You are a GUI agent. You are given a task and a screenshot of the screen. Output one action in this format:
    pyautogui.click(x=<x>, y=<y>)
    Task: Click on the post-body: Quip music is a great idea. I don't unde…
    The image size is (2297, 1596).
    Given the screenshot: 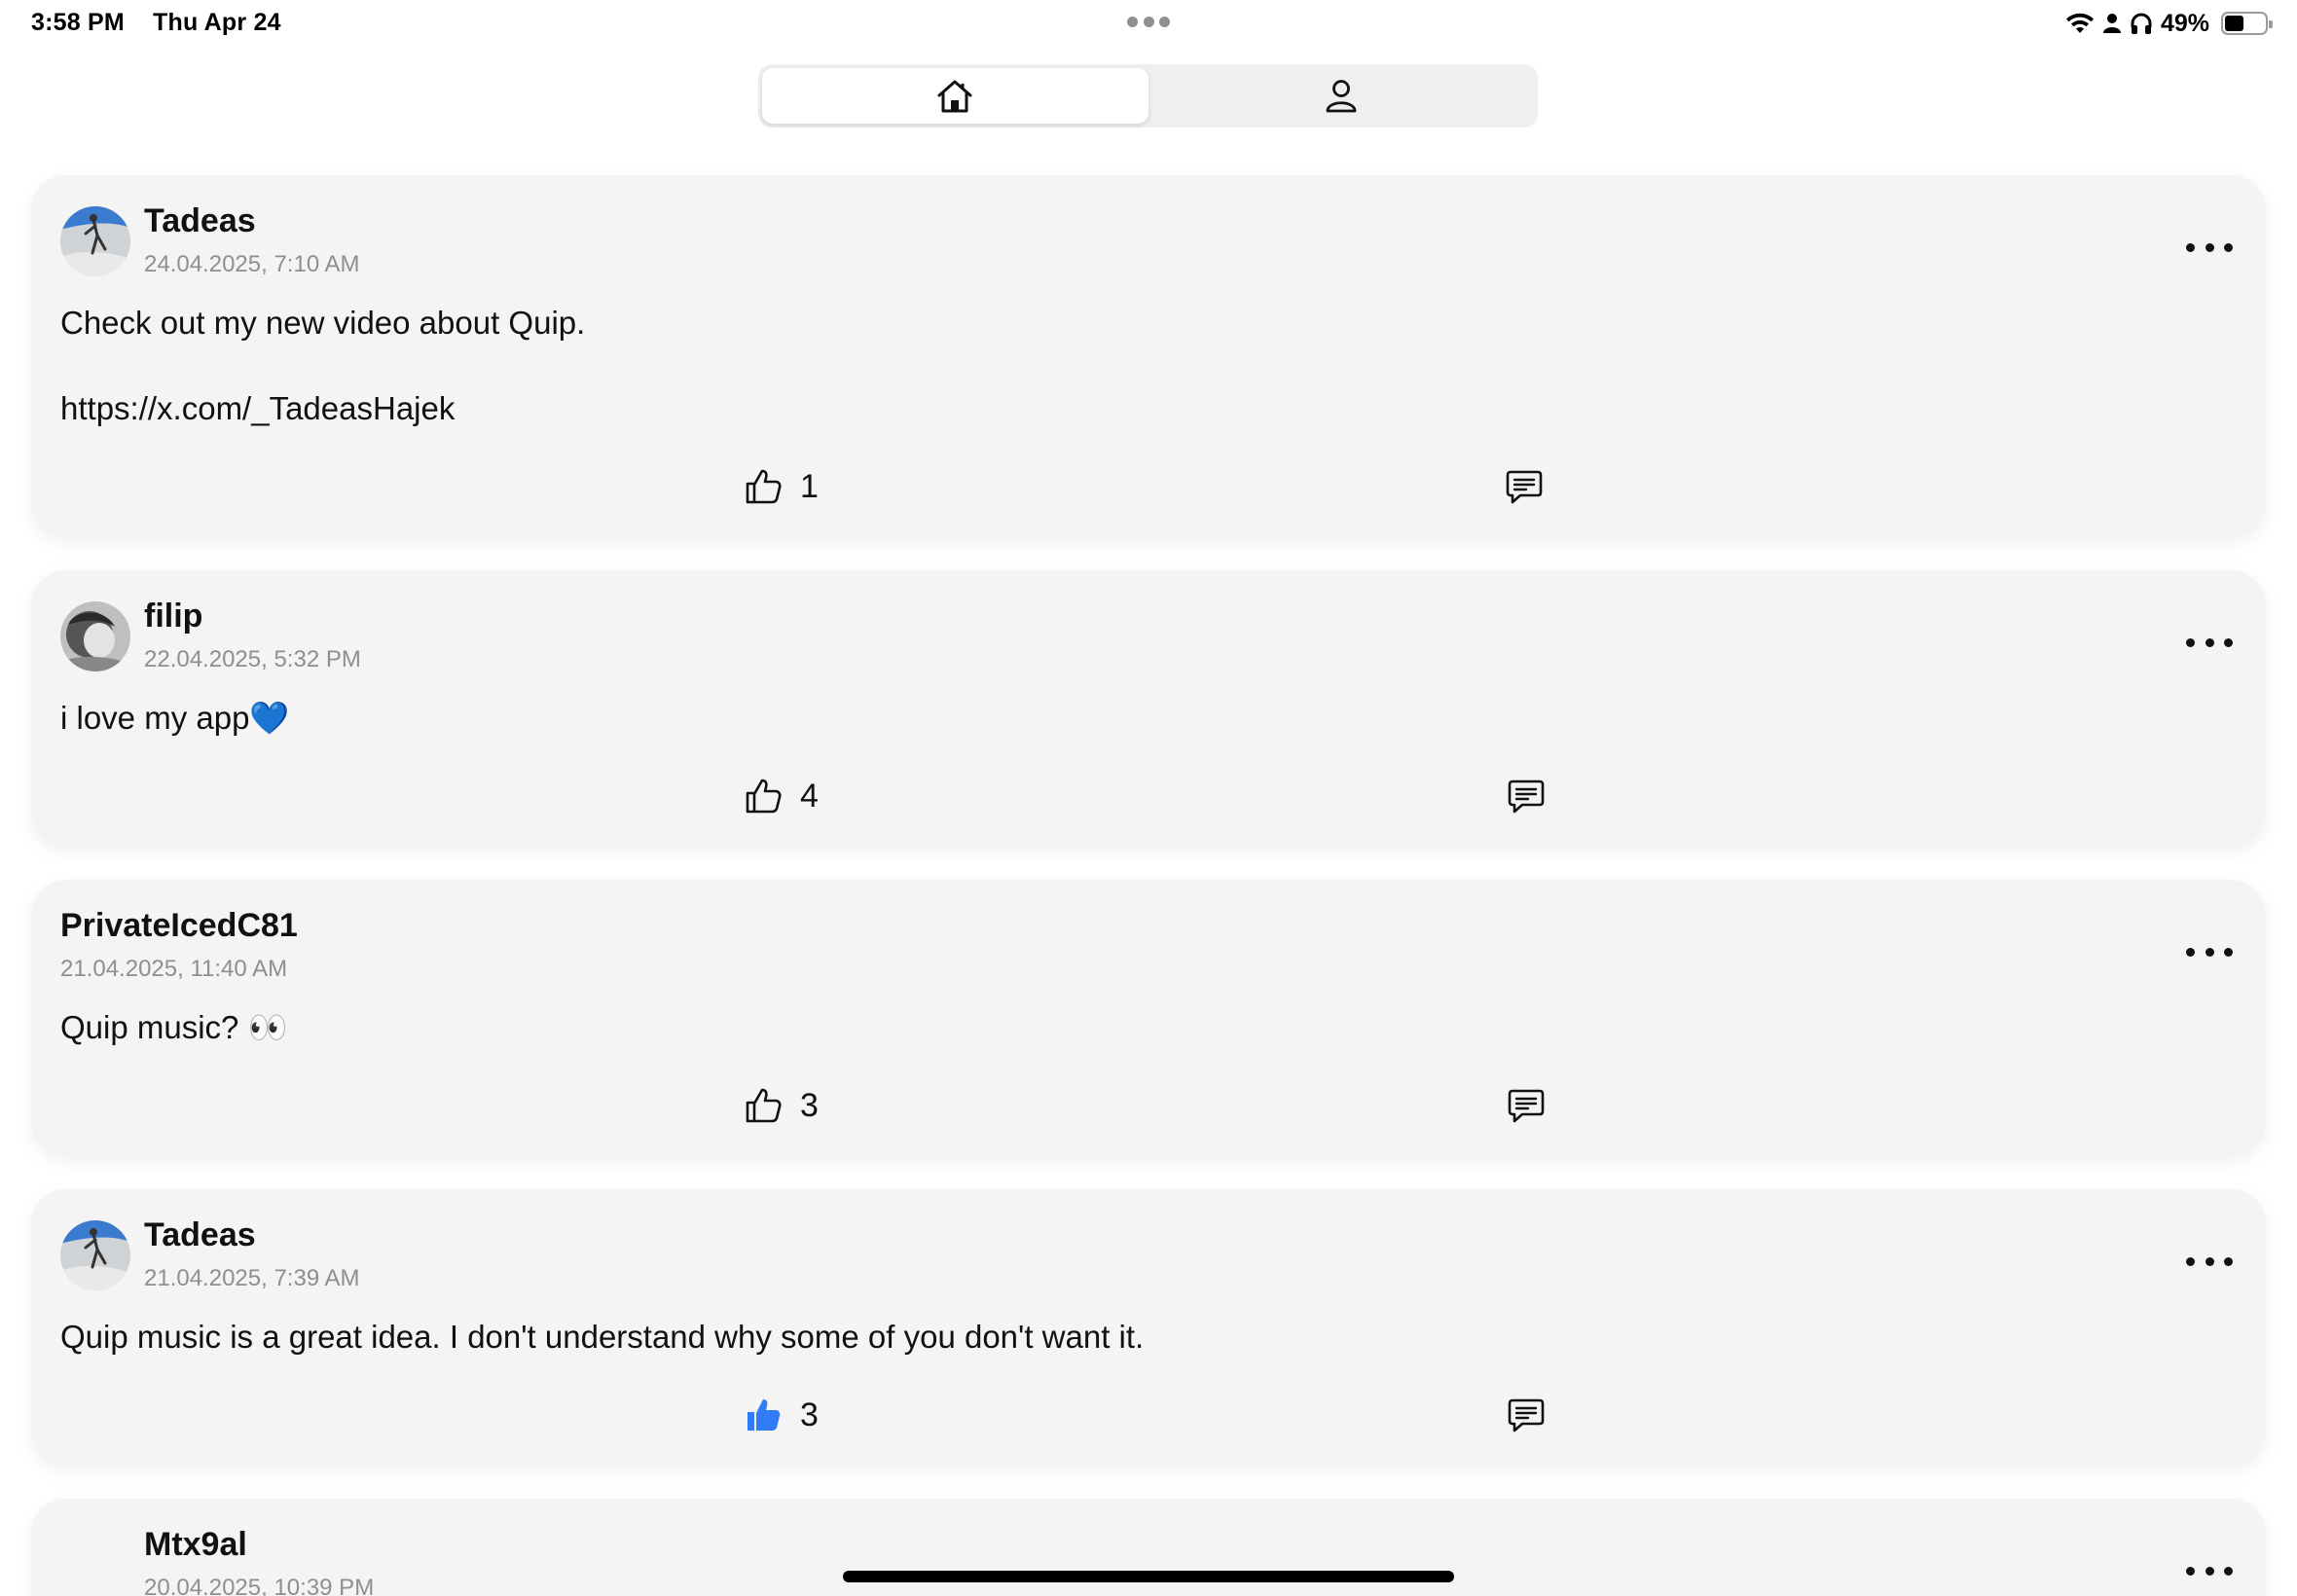 What is the action you would take?
    pyautogui.click(x=602, y=1337)
    